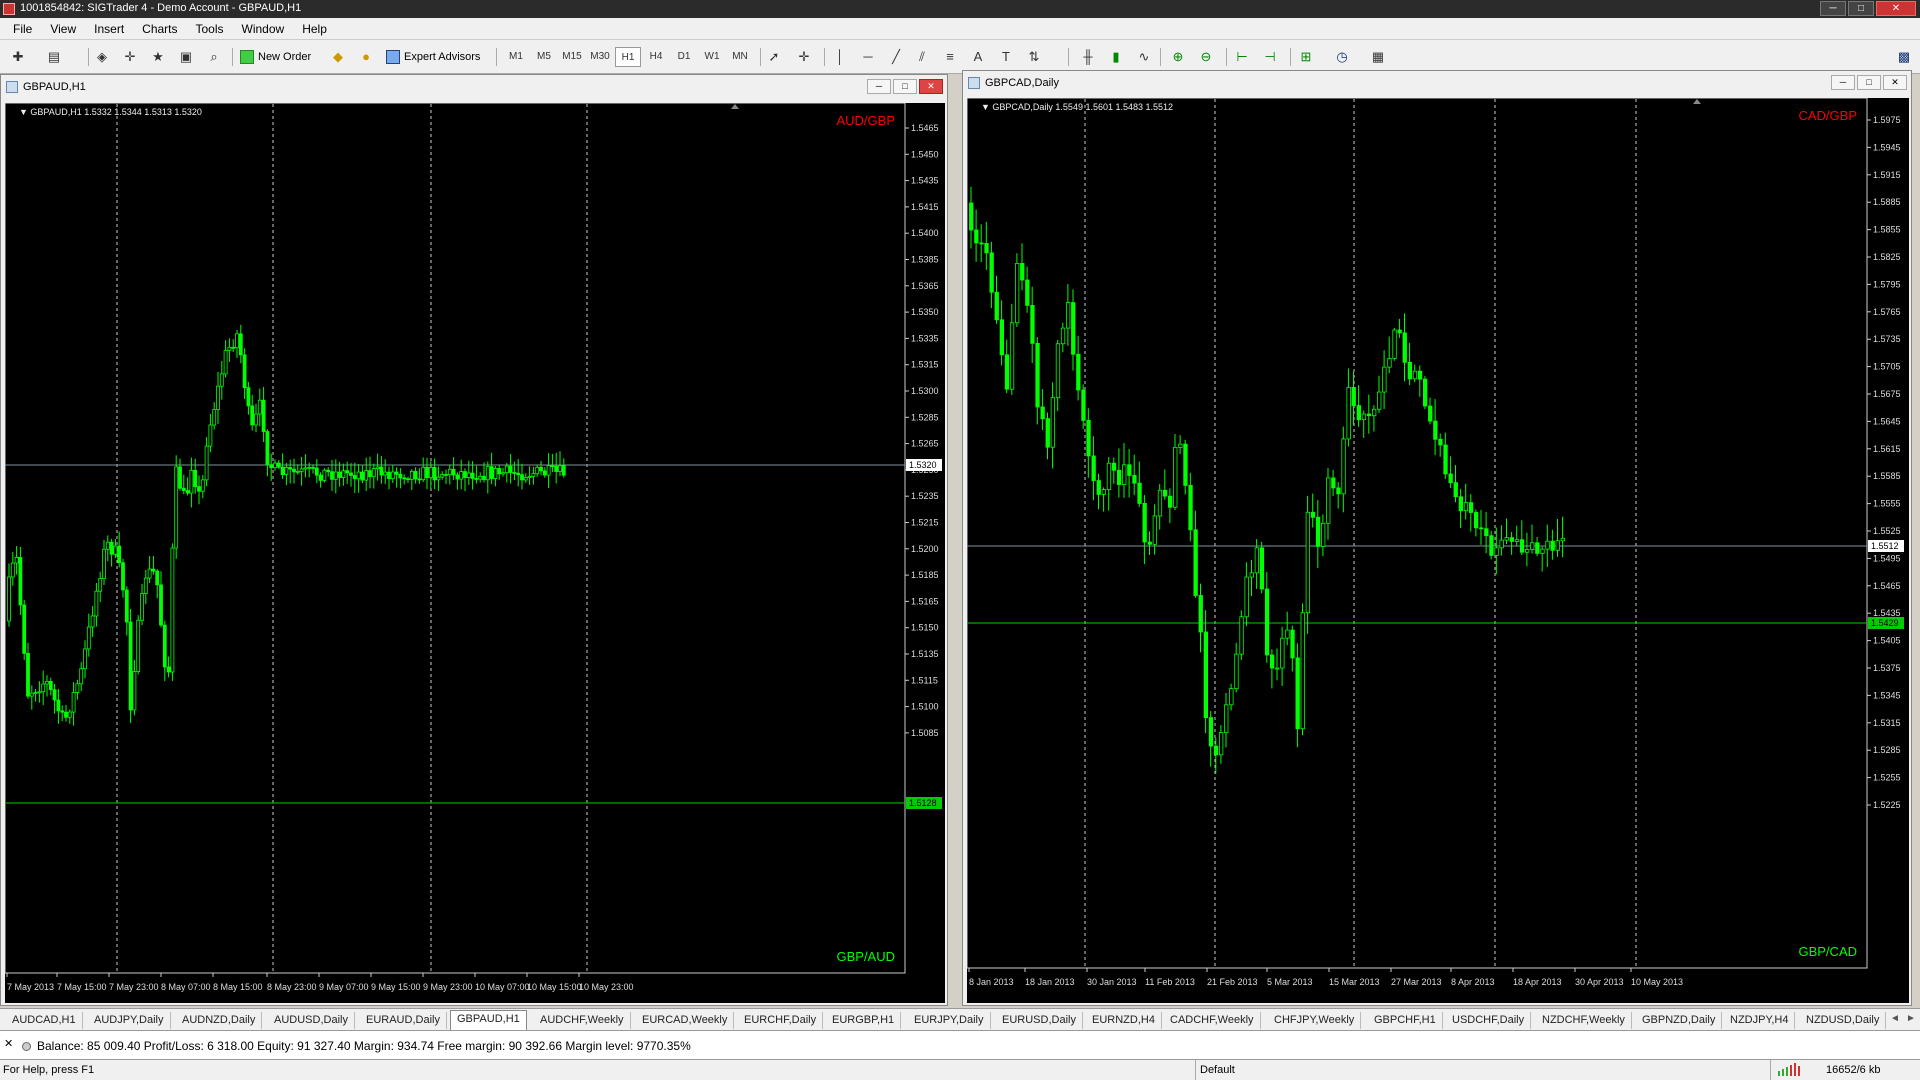 This screenshot has height=1080, width=1920. I want to click on tab-nzdchf-weekly: NZDCHF,Weekly, so click(1584, 1020).